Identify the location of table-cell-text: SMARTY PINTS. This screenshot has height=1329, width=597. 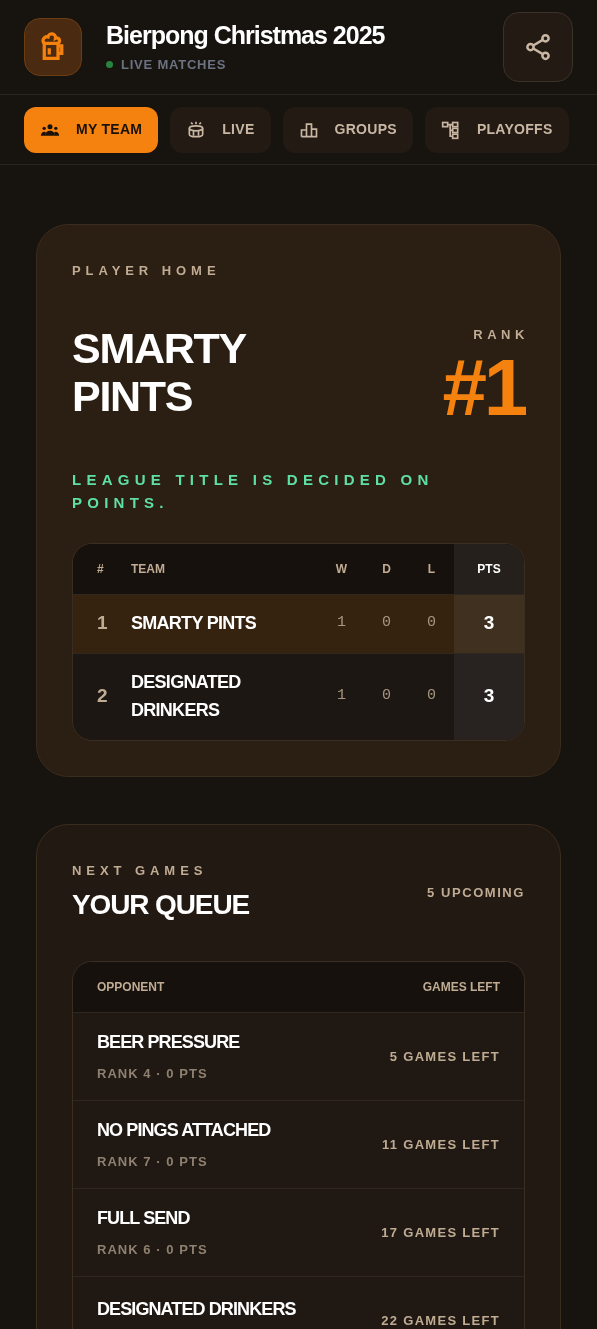
(194, 623).